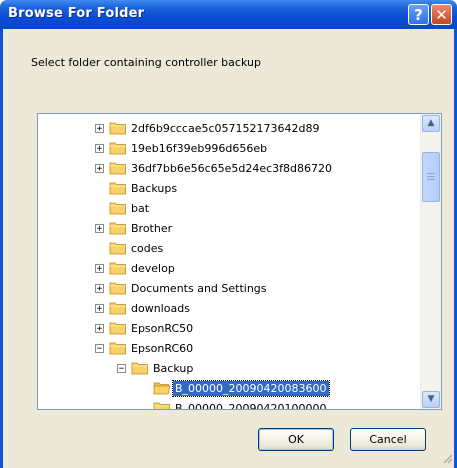  I want to click on tree-item-label: B_00000_20090420083600, so click(251, 388).